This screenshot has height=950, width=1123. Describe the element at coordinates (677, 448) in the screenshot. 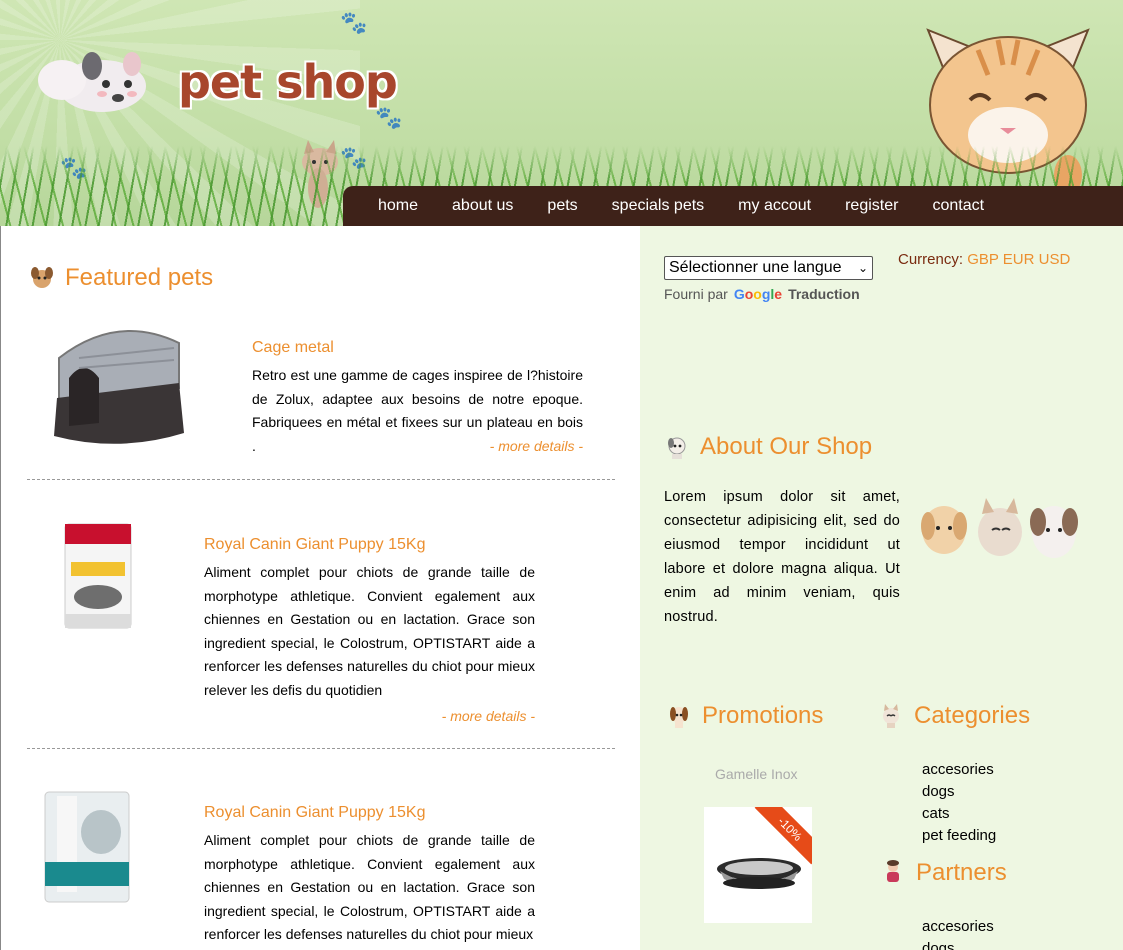

I see `puppy-icon` at that location.